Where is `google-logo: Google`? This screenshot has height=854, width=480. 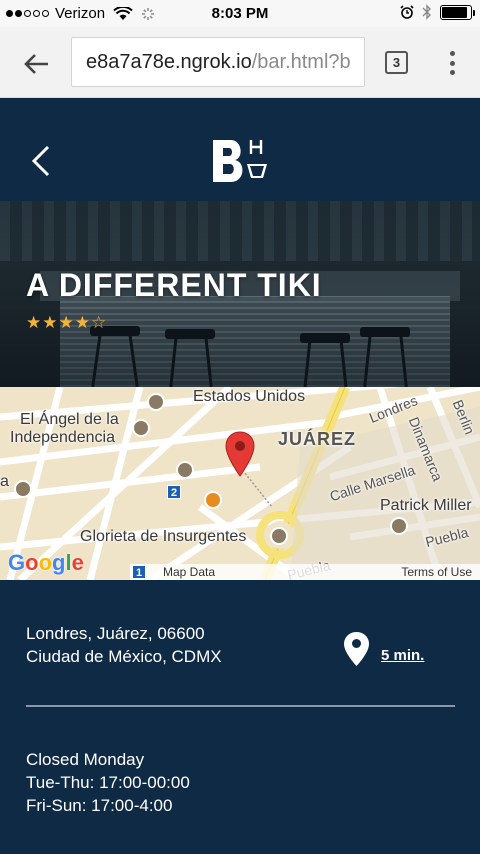 google-logo: Google is located at coordinates (46, 562).